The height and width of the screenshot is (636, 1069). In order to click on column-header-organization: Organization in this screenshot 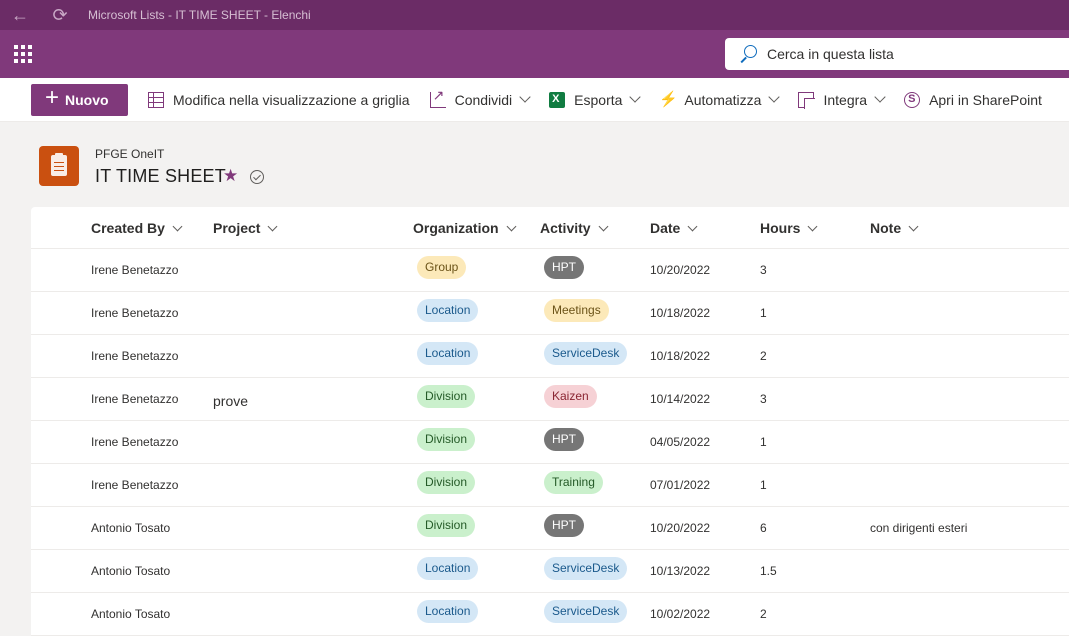, I will do `click(465, 228)`.